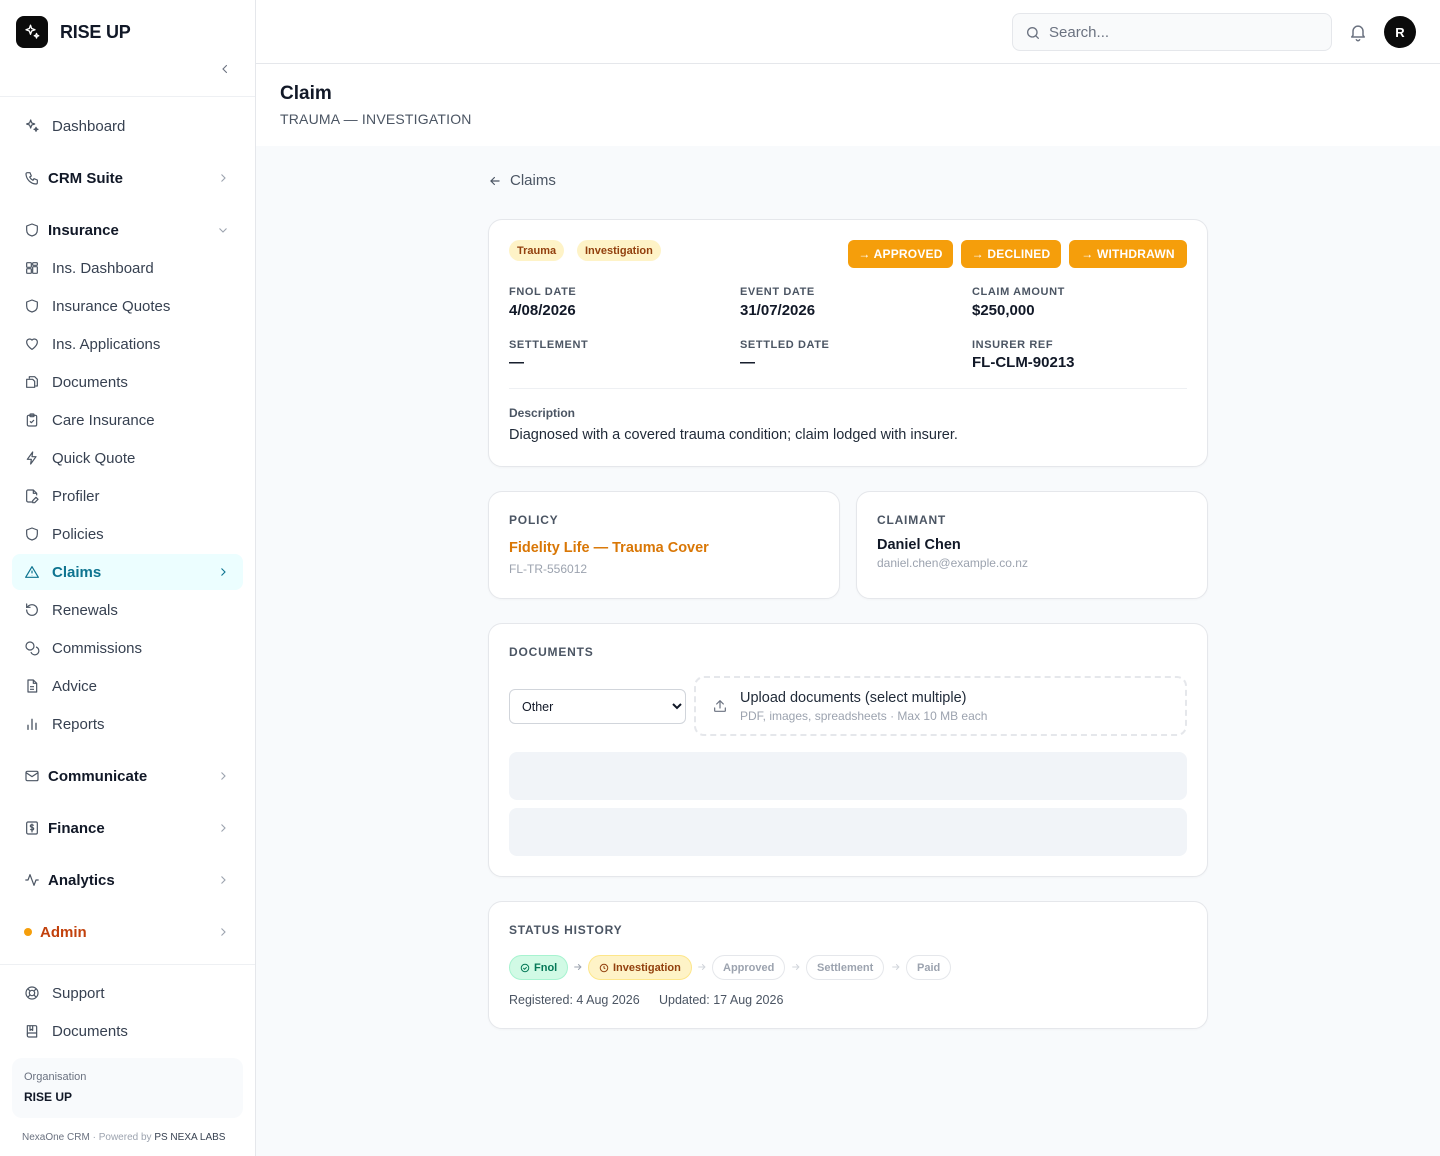 The height and width of the screenshot is (1156, 1440). I want to click on nav-label: Ins. Dashboard, so click(103, 268).